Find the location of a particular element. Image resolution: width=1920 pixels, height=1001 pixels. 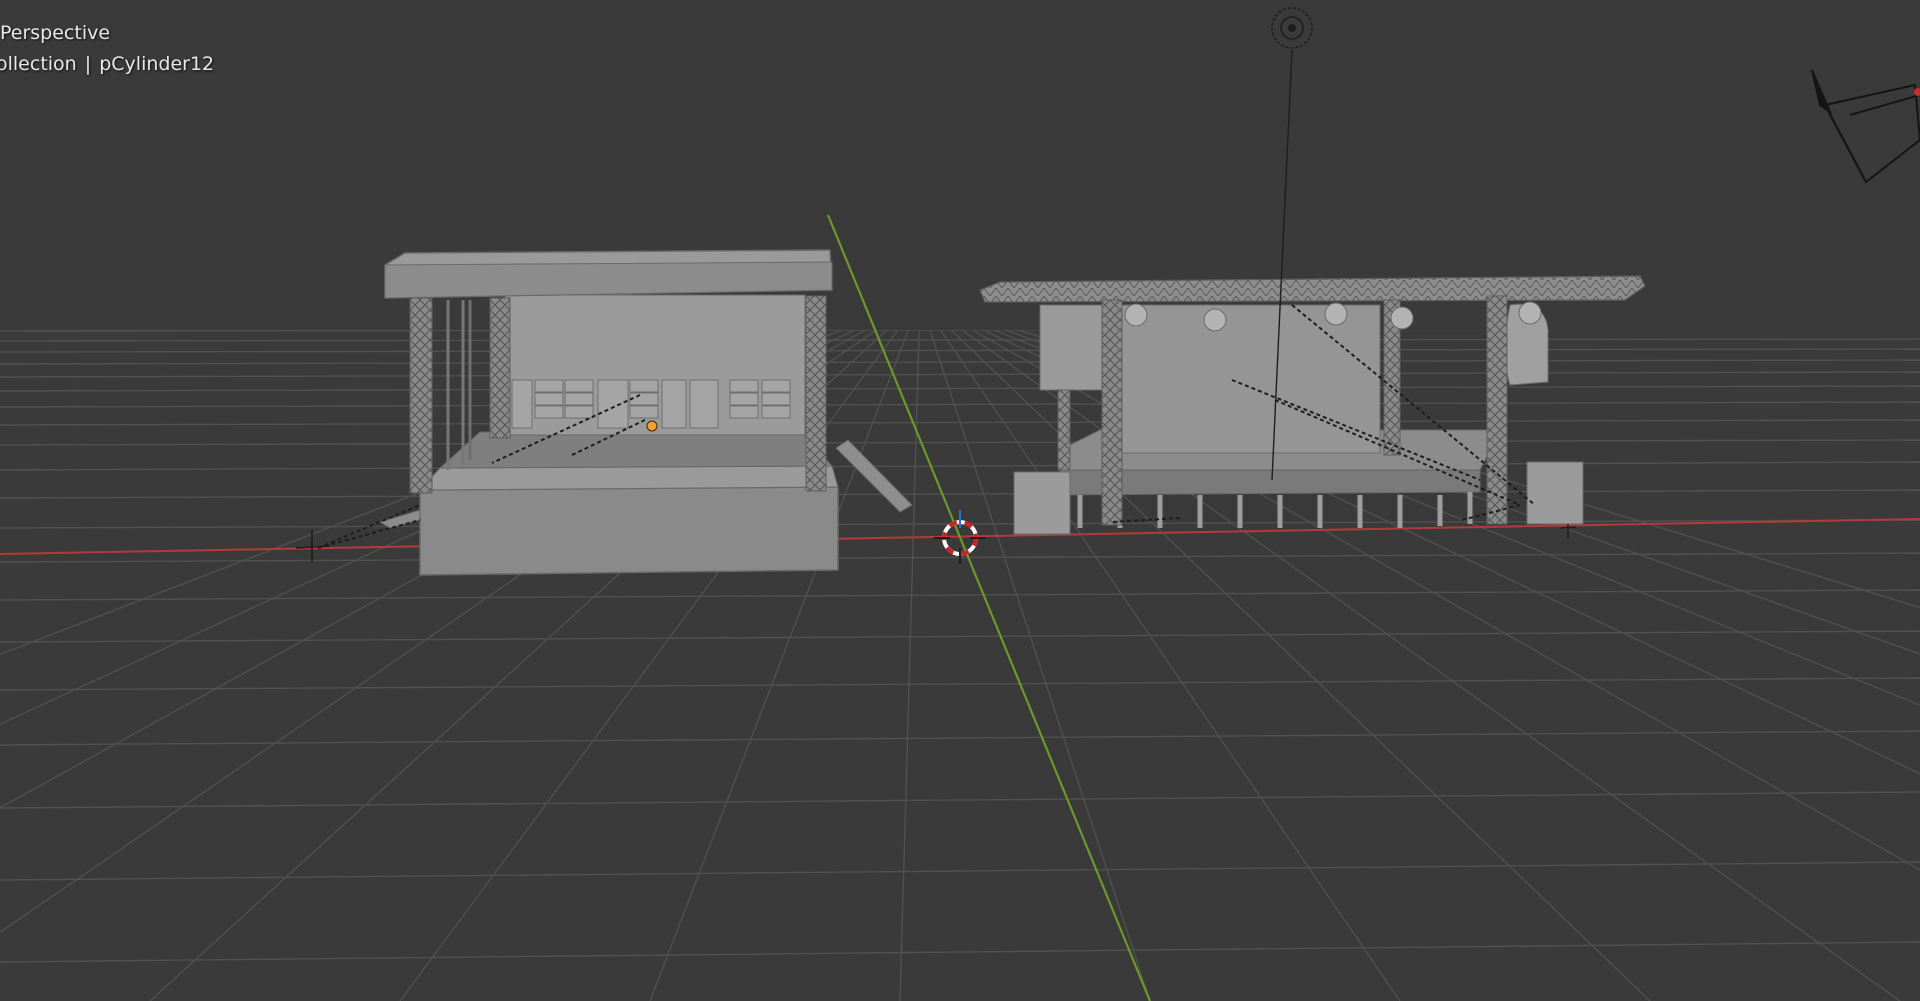

active-object-info: ollection | pCylinder12 is located at coordinates (107, 64).